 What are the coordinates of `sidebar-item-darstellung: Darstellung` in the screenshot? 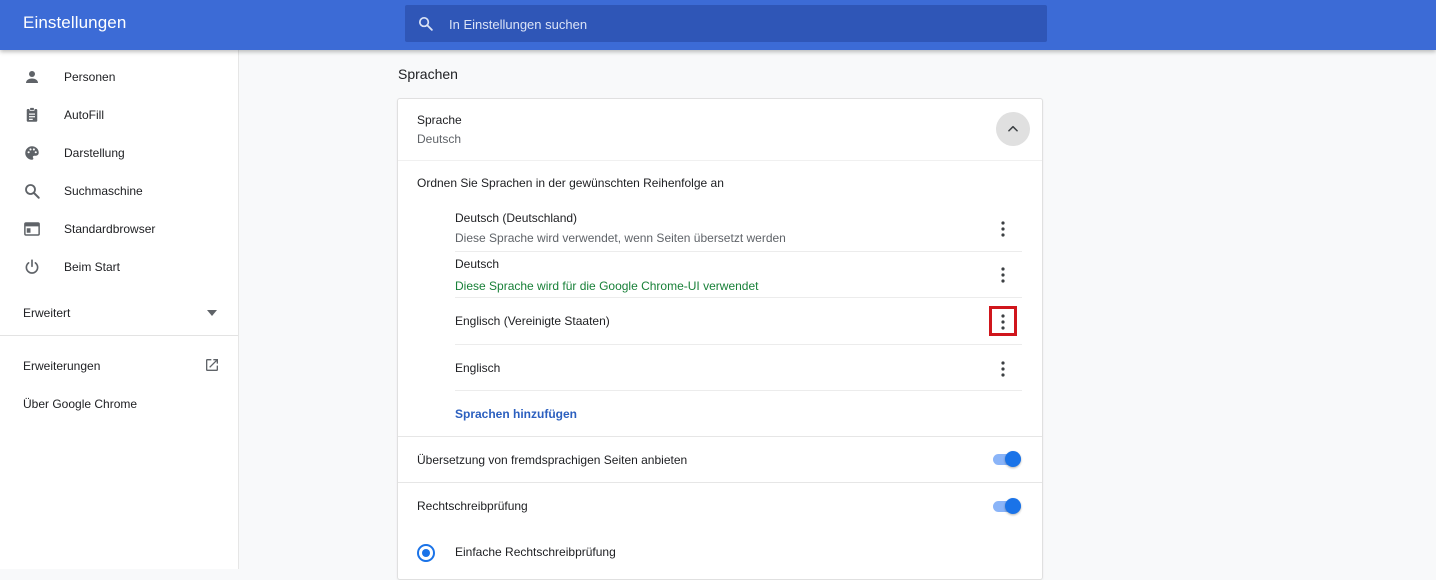 It's located at (119, 153).